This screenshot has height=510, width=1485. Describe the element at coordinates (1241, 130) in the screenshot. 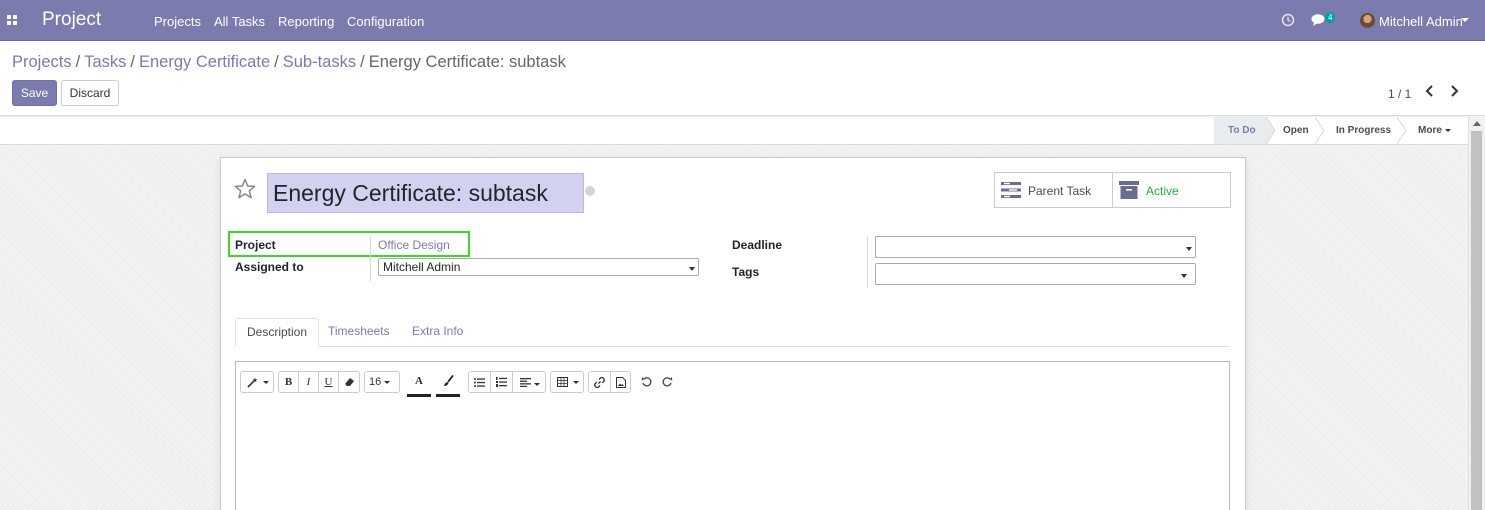

I see `stage-to-do: To Do` at that location.